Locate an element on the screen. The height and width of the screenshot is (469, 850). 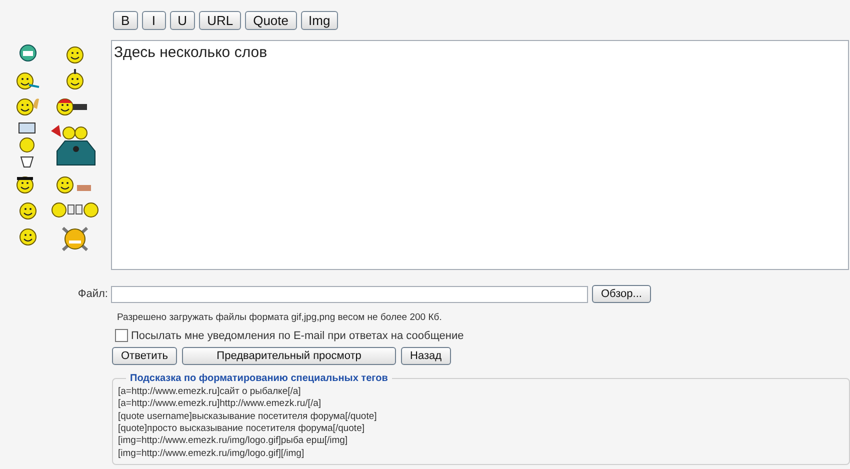
format-button: I is located at coordinates (154, 20).